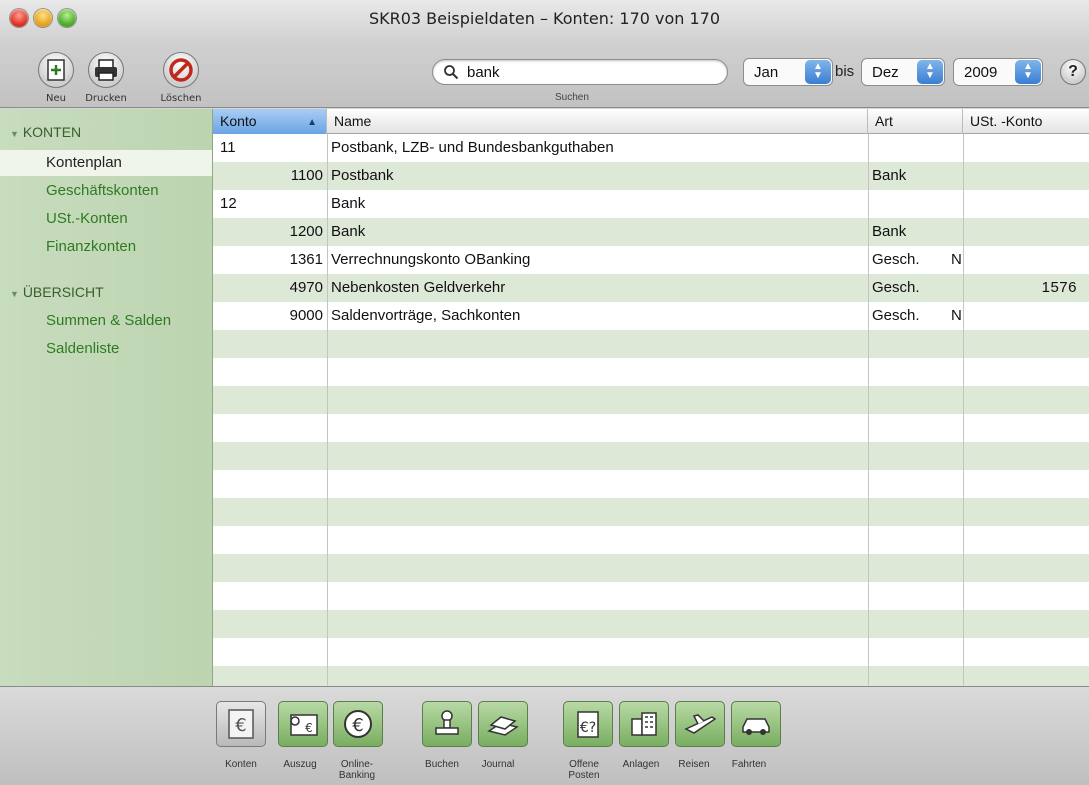 The image size is (1089, 785). Describe the element at coordinates (106, 191) in the screenshot. I see `sidebar-item-geschaeftskonten: Geschäftskonten` at that location.